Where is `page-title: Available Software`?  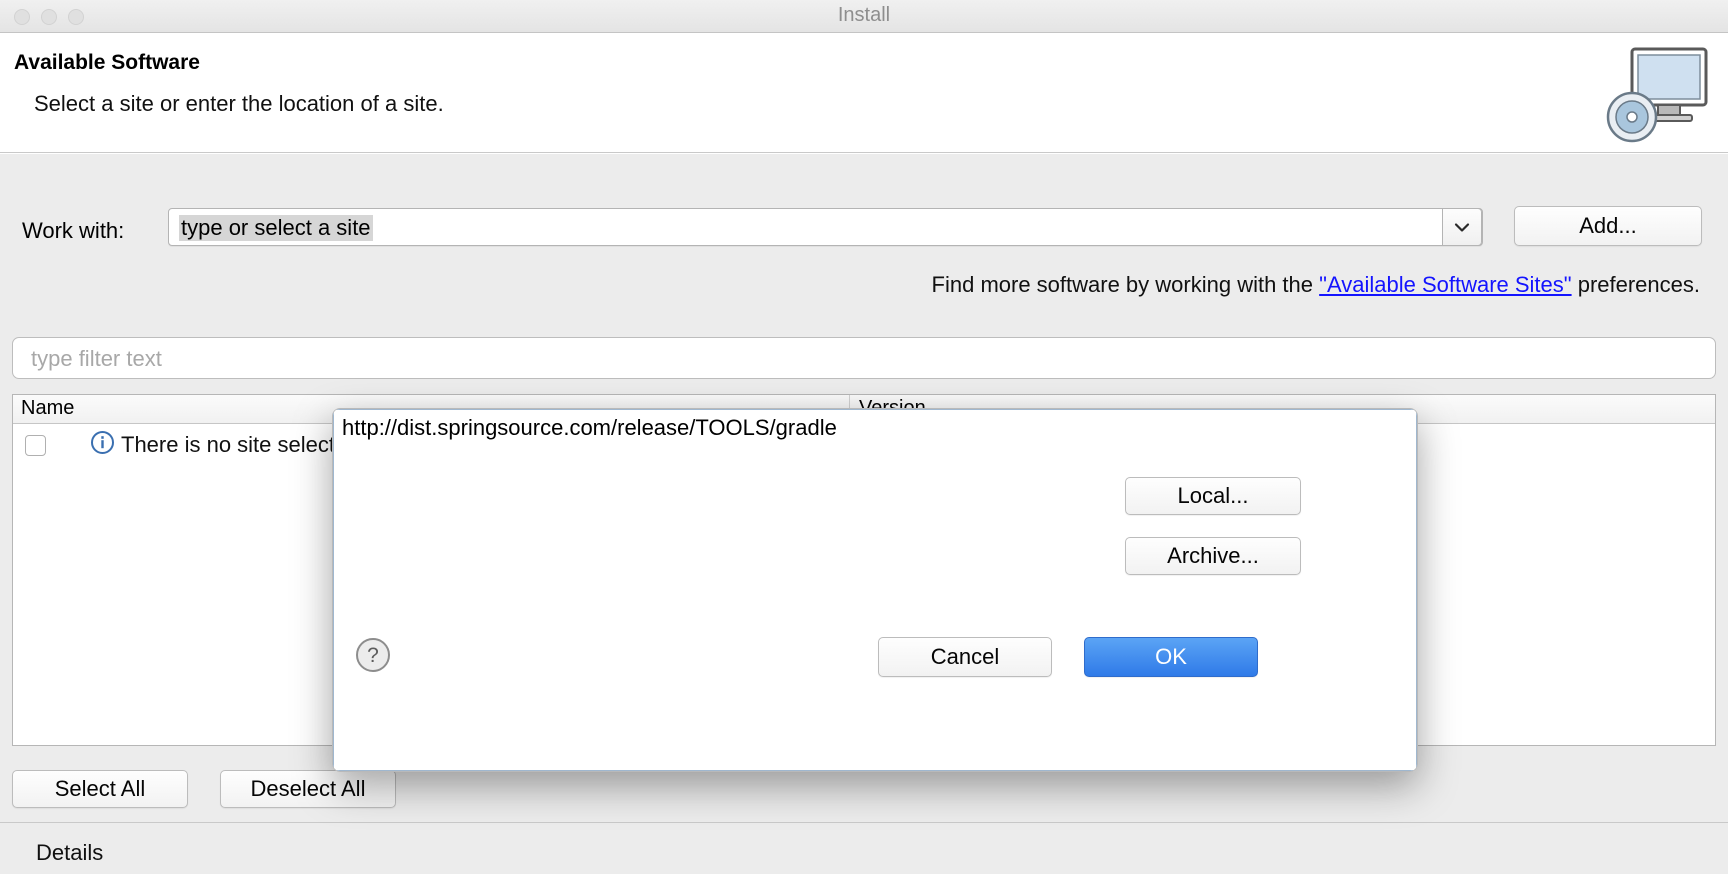
page-title: Available Software is located at coordinates (107, 62).